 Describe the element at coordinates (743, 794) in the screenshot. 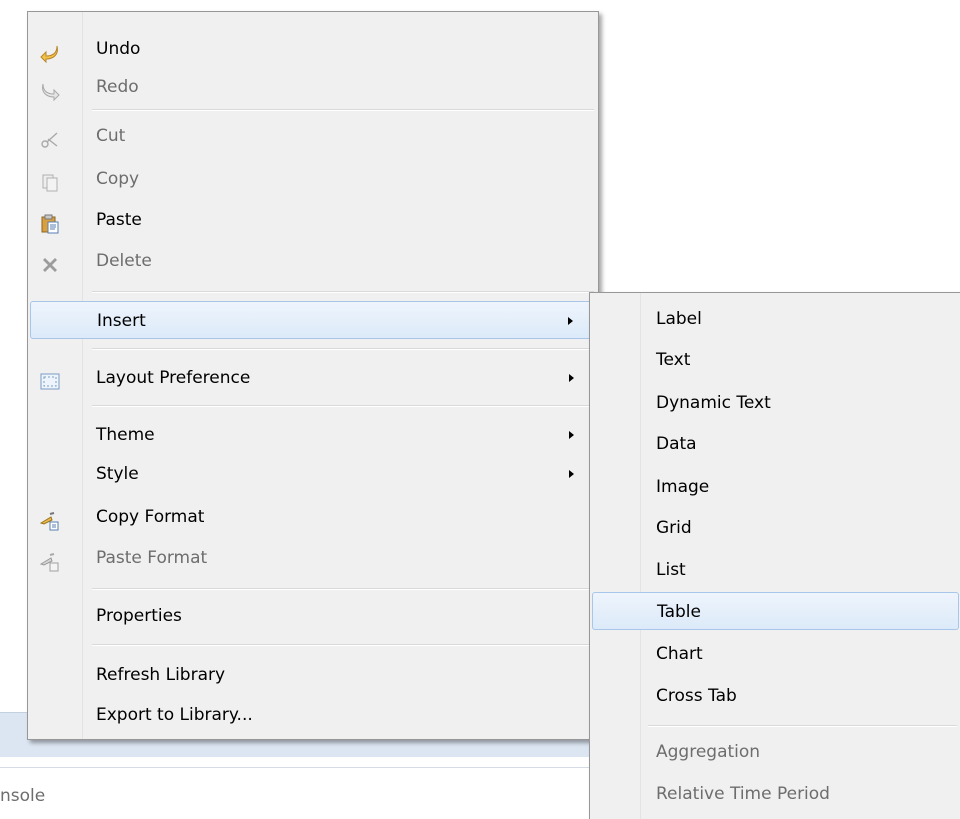

I see `submenu-item-text: Relative Time Period` at that location.